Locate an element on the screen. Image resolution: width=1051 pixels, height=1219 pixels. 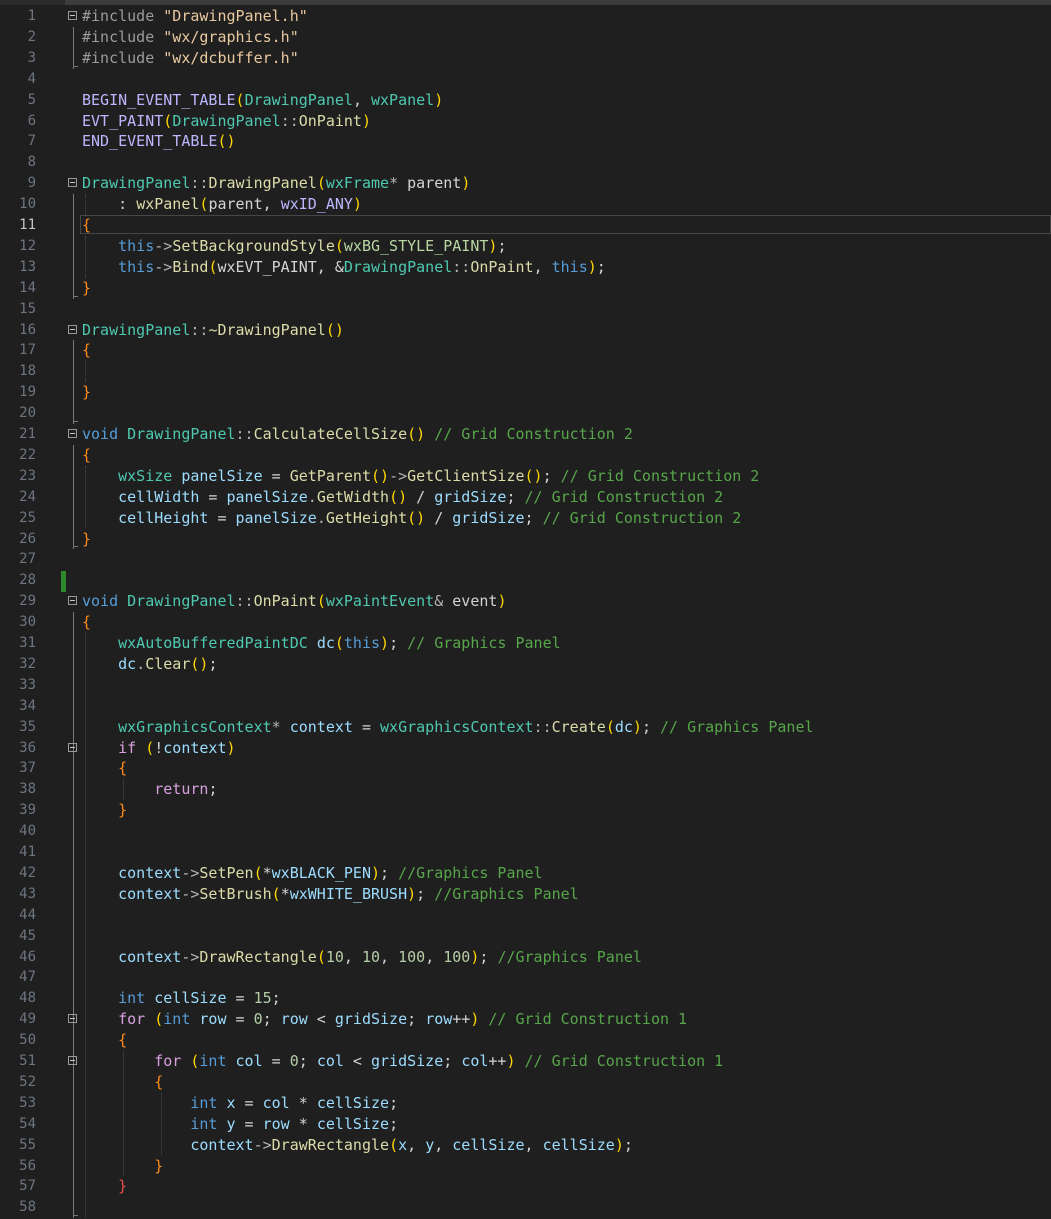
code-line: 33 is located at coordinates (525, 685).